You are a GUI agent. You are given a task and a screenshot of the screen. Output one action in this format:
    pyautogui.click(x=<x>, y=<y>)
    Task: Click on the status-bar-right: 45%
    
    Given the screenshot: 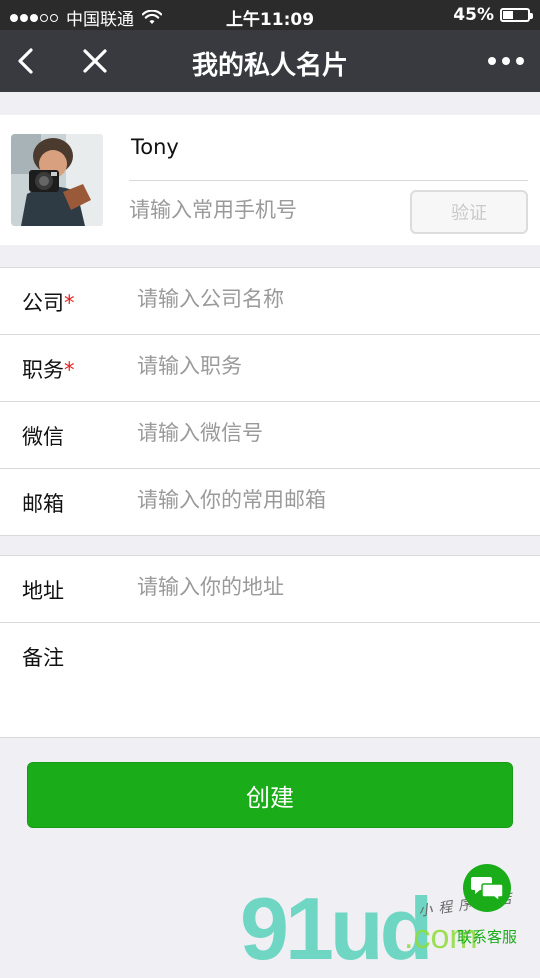 What is the action you would take?
    pyautogui.click(x=493, y=15)
    